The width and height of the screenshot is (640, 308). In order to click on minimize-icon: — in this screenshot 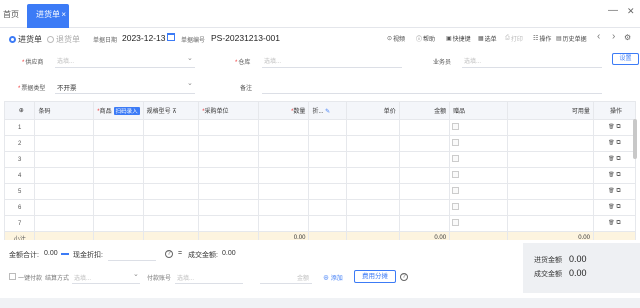, I will do `click(613, 10)`.